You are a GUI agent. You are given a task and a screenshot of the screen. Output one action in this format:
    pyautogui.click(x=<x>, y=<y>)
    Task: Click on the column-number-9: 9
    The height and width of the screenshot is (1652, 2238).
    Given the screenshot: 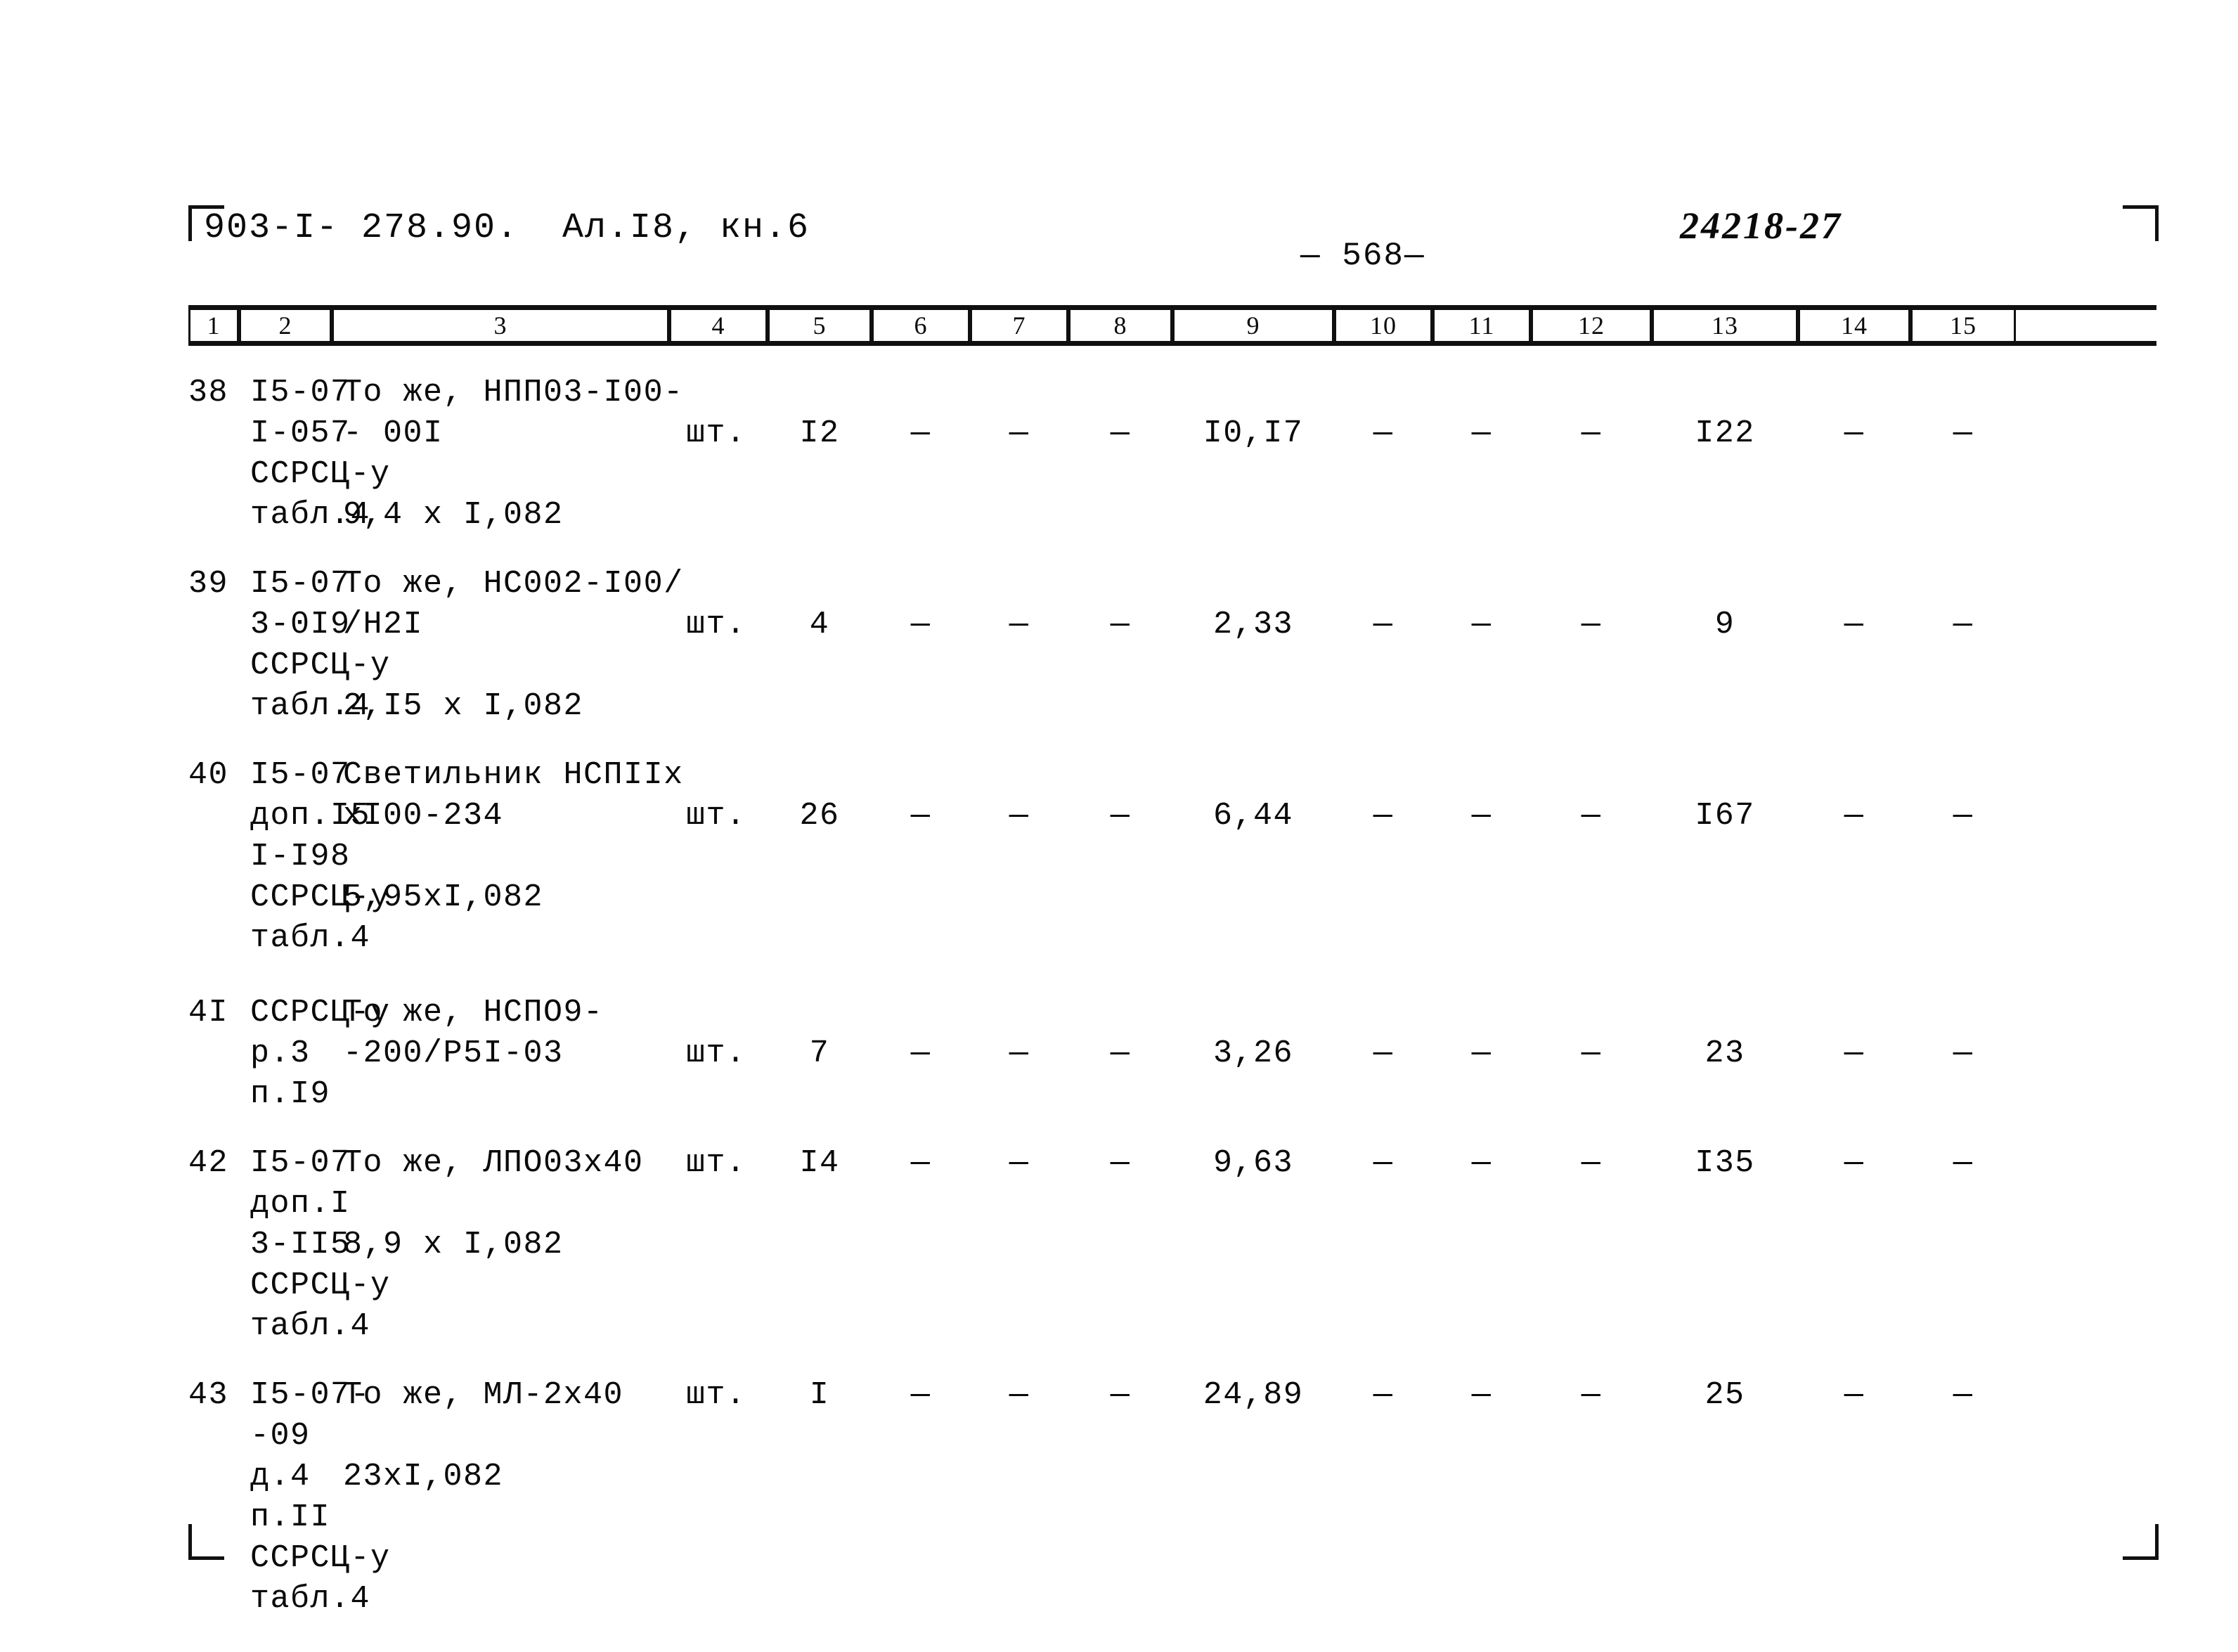 What is the action you would take?
    pyautogui.click(x=1253, y=325)
    